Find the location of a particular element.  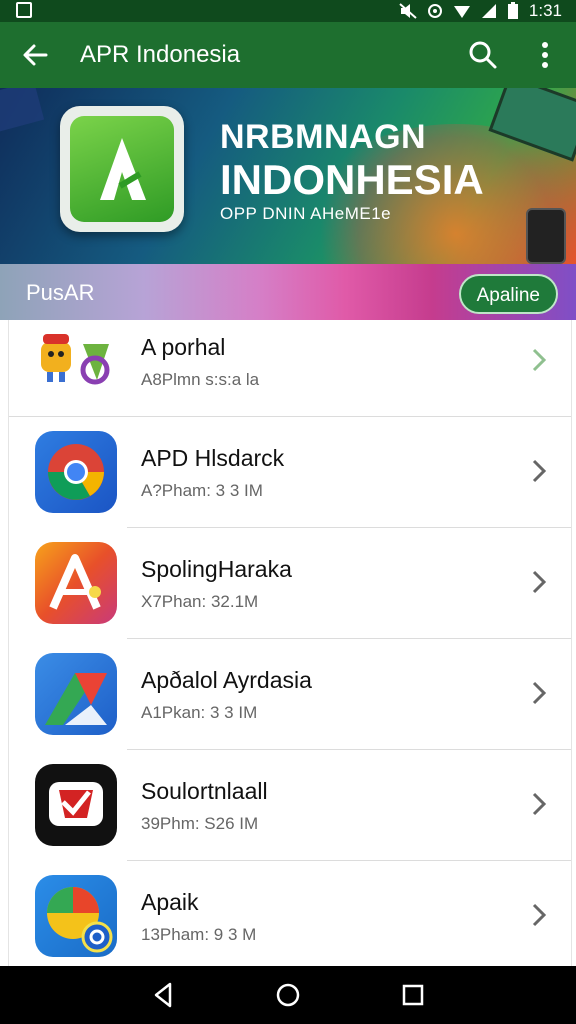

list-item: SpolingHaraka X7Phan: 32.1M is located at coordinates (290, 583).